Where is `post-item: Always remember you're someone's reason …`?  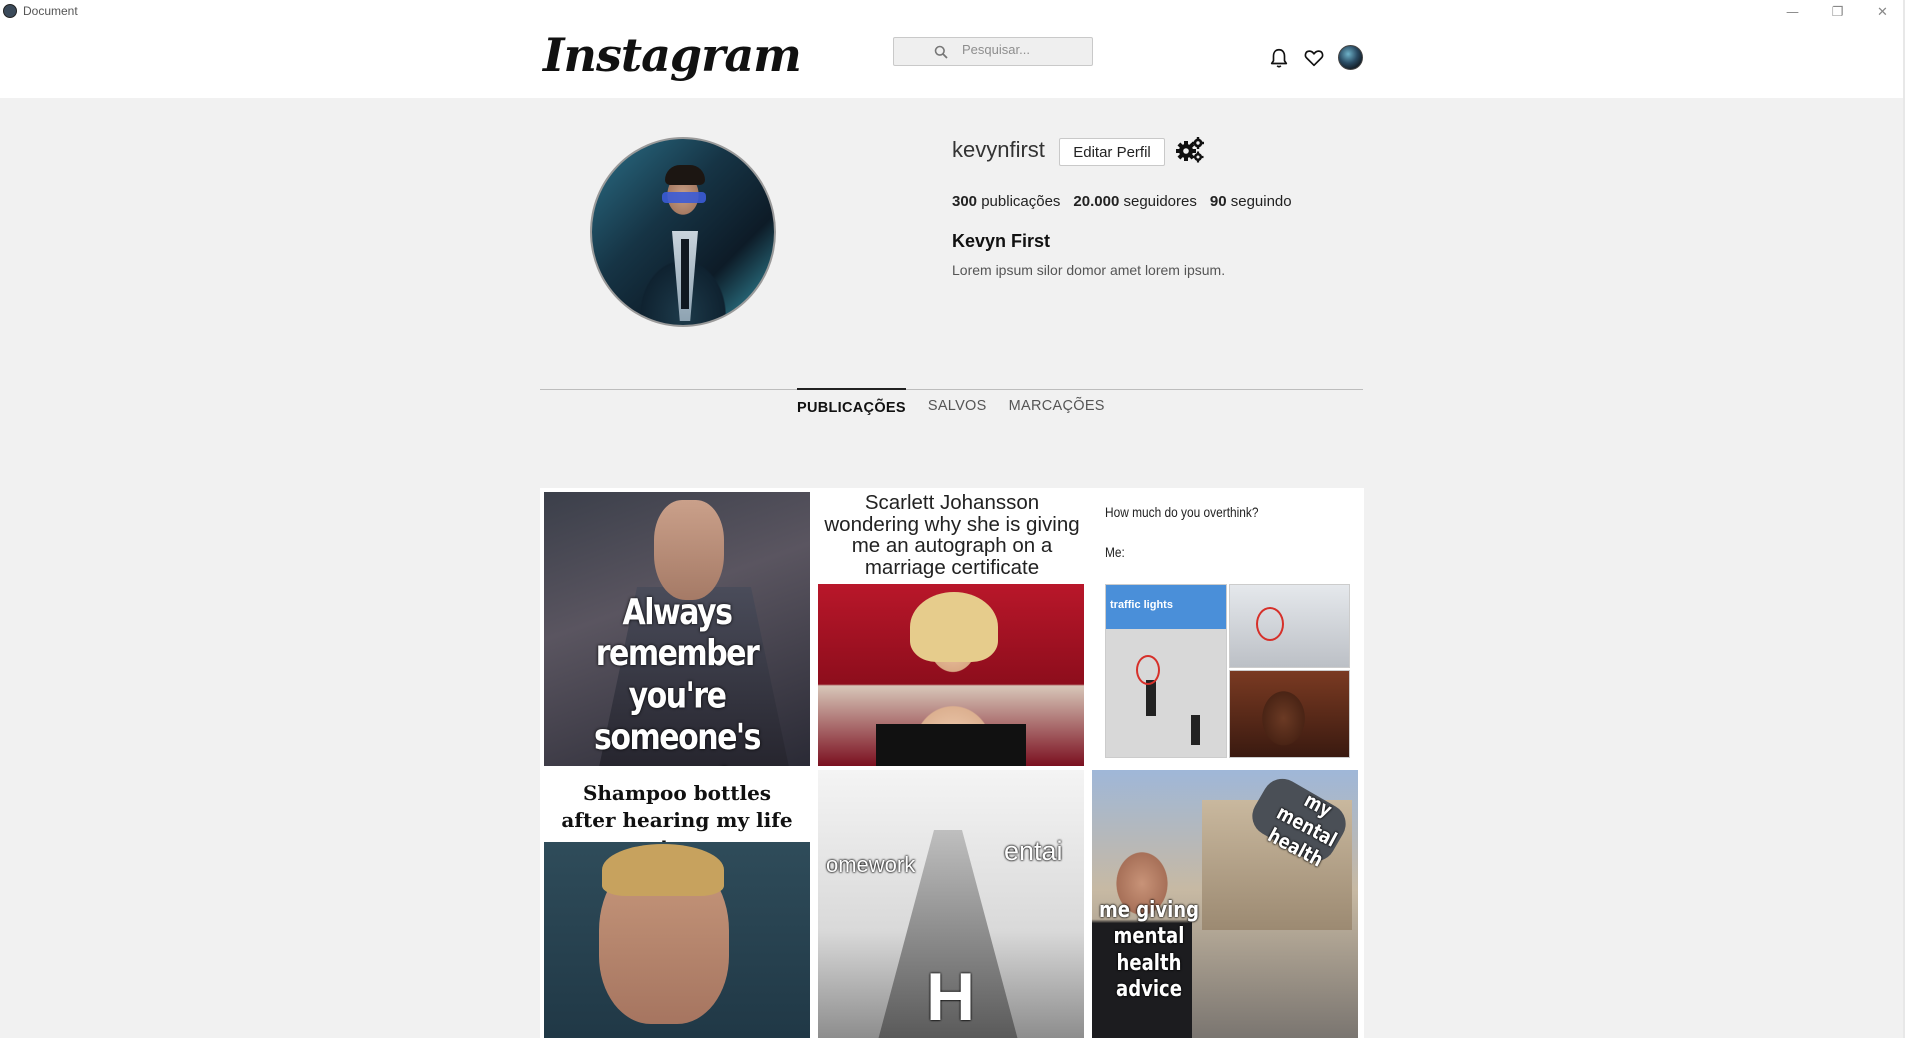
post-item: Always remember you're someone's reason … is located at coordinates (677, 629).